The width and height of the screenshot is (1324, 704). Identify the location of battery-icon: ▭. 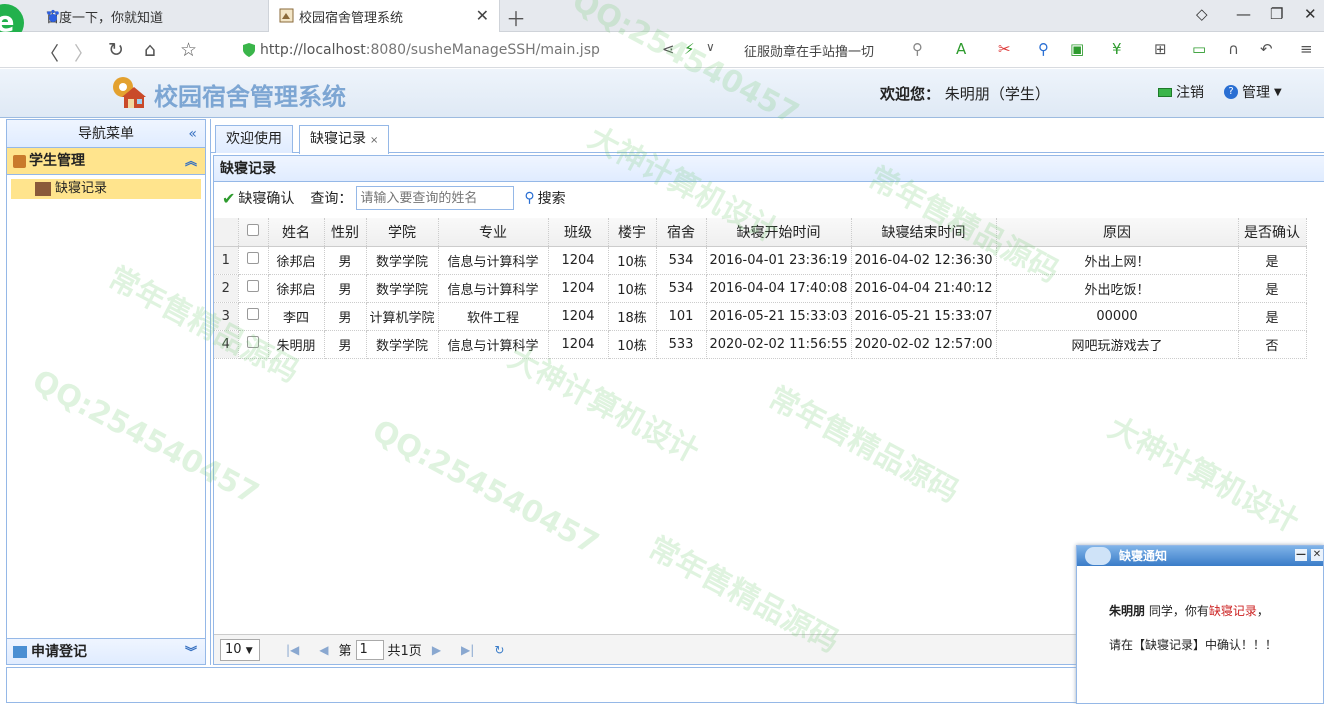
(1199, 49).